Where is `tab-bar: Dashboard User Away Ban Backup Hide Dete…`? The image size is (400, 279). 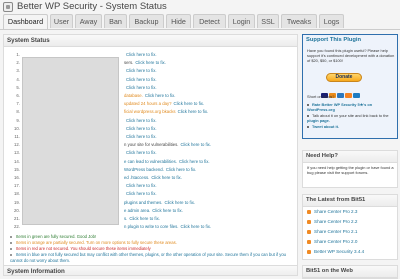 tab-bar: Dashboard User Away Ban Backup Hide Dete… is located at coordinates (200, 22).